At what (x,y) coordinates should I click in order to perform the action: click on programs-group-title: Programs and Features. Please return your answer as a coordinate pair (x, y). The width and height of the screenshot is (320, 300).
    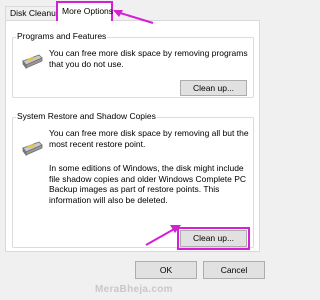
    Looking at the image, I should click on (62, 36).